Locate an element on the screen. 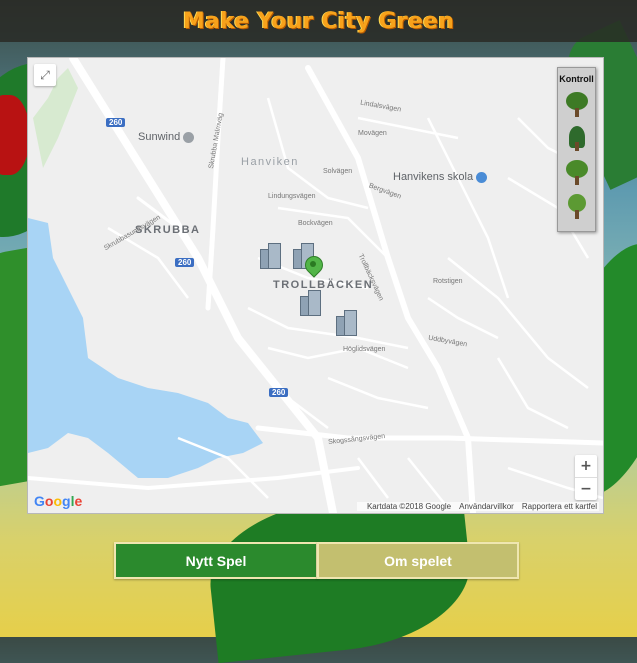 The image size is (637, 663). map-data-credit: Kartdata ©2018 Google is located at coordinates (409, 506).